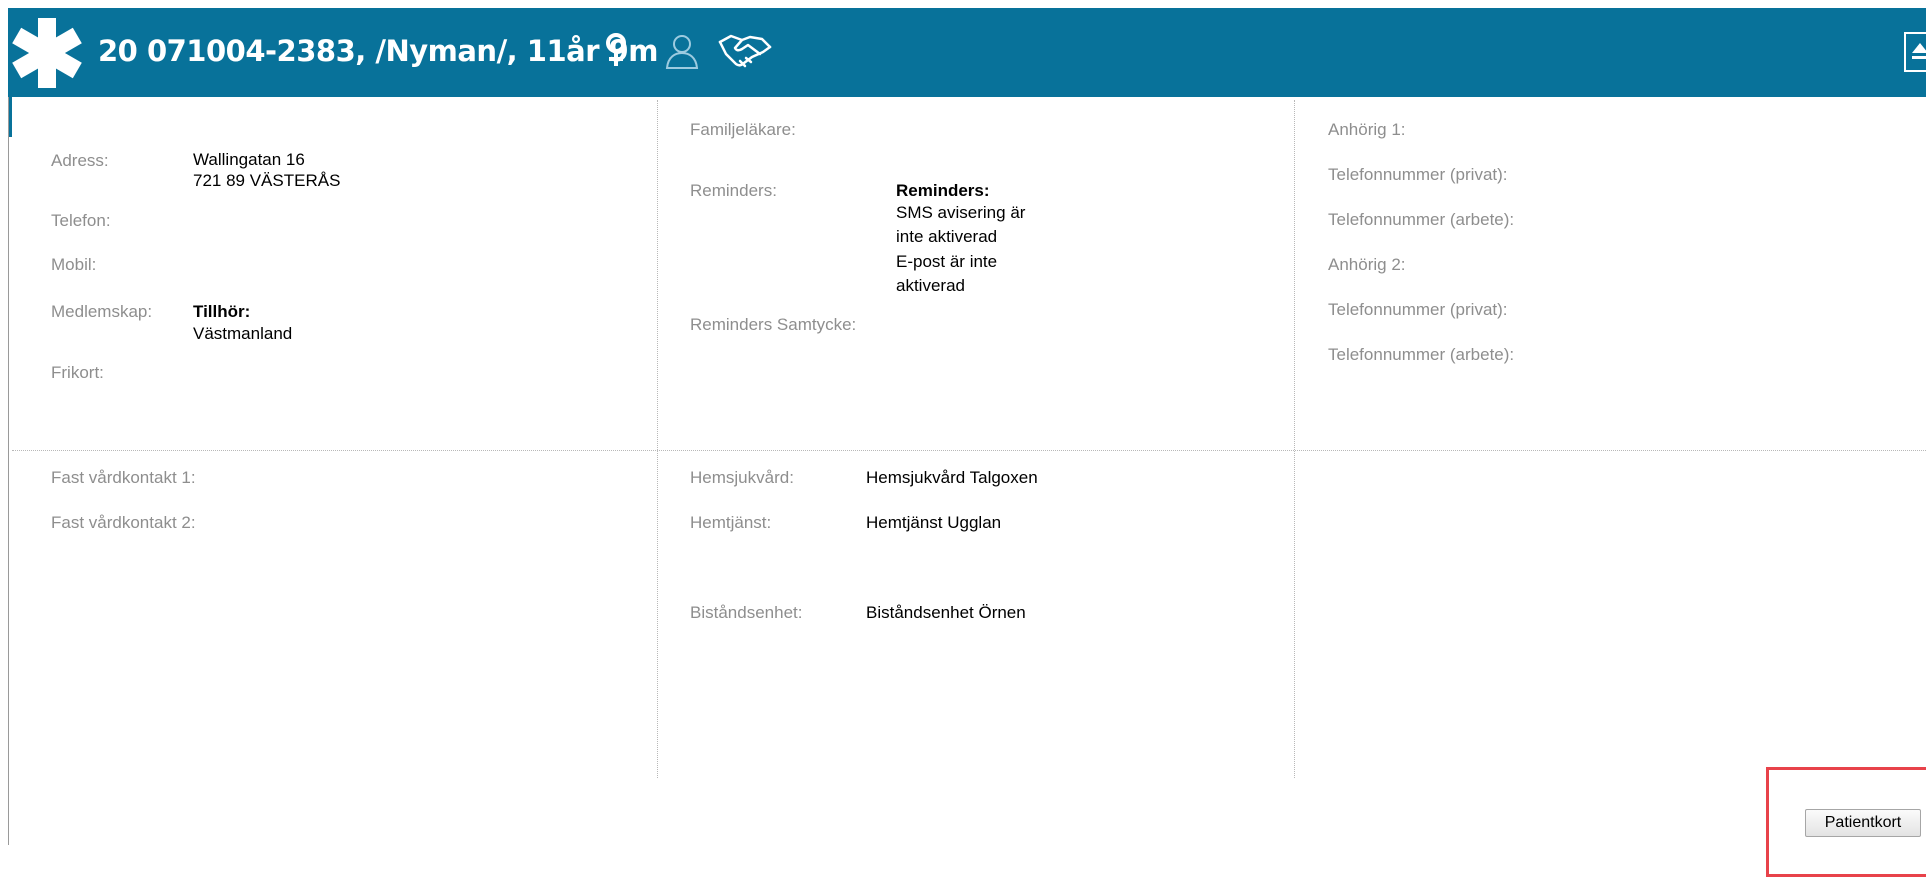 This screenshot has width=1926, height=877. Describe the element at coordinates (47, 53) in the screenshot. I see `star-of-life-icon` at that location.